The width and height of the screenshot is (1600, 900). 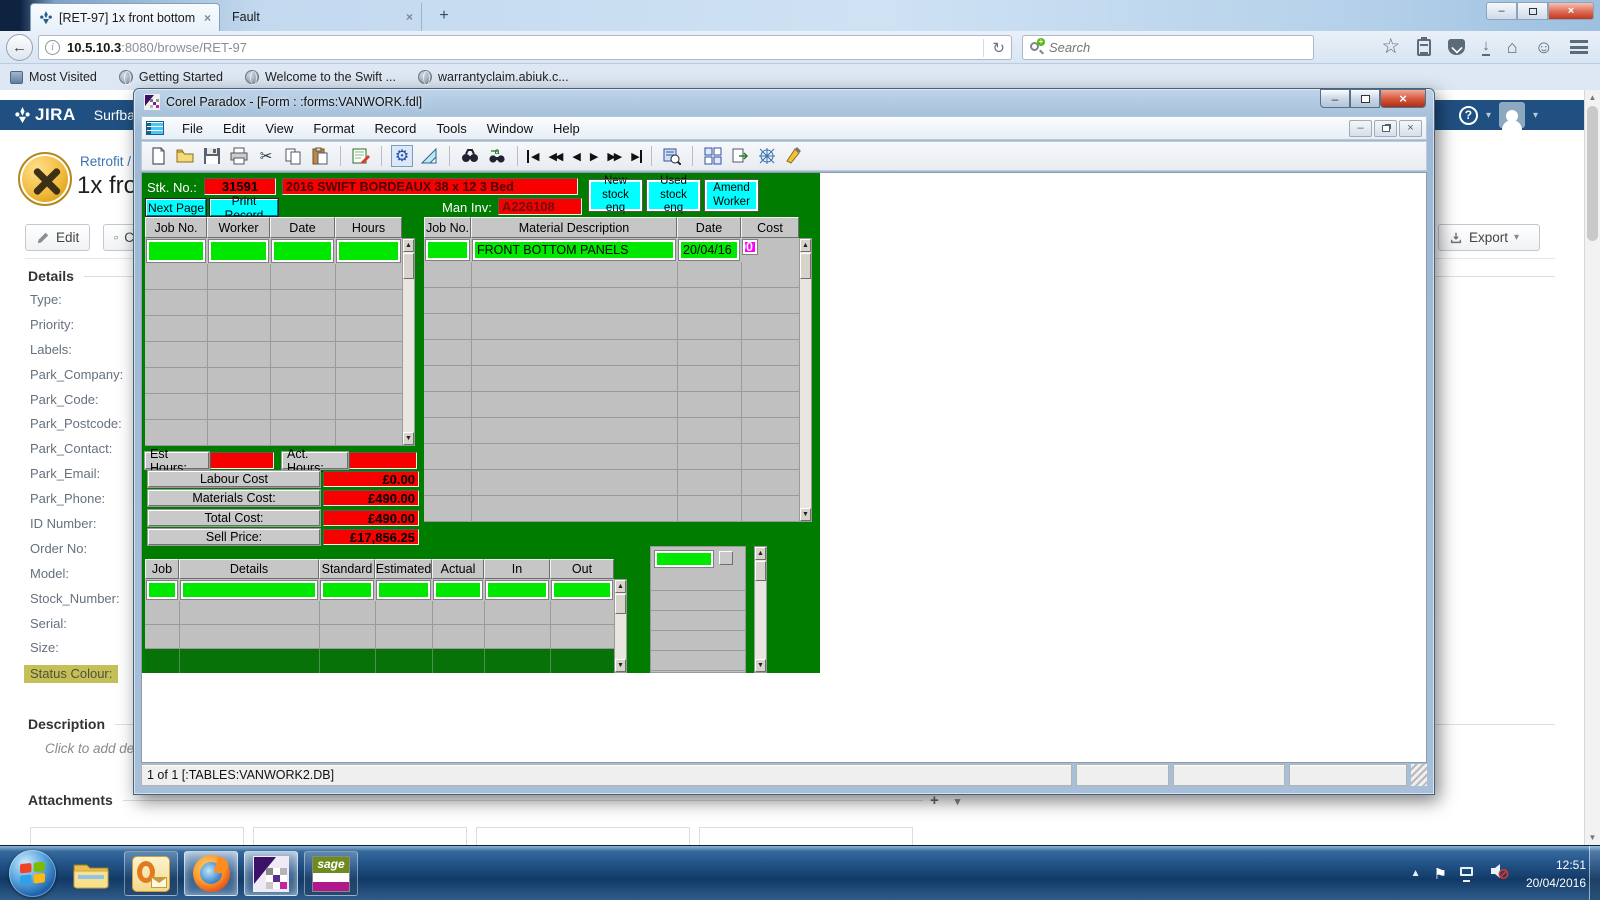 I want to click on bookmark-most-visited: Most Visited, so click(x=53, y=77).